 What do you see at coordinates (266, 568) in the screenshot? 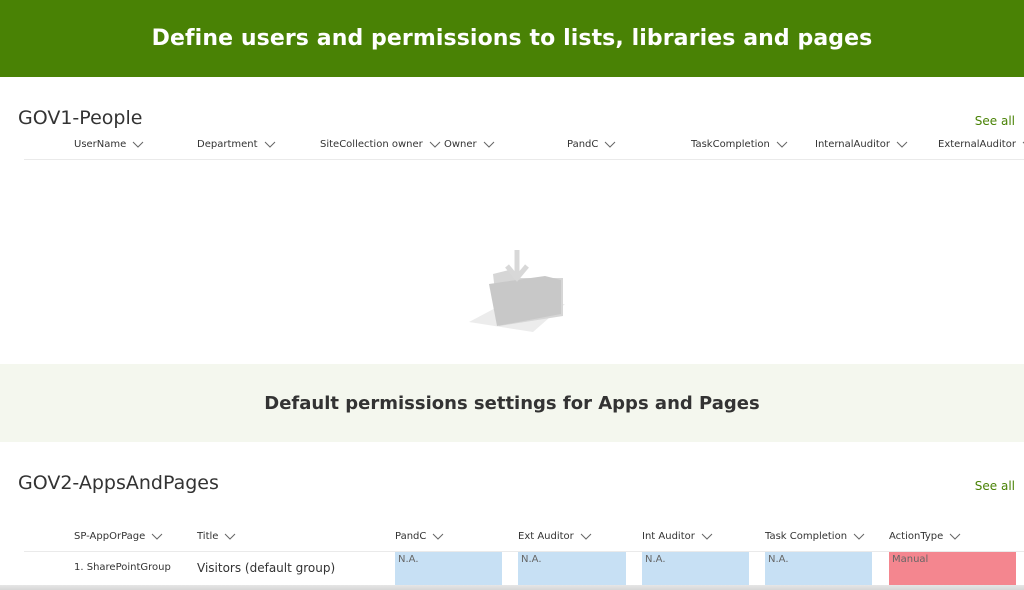
I see `cell-title: Visitors (default group)` at bounding box center [266, 568].